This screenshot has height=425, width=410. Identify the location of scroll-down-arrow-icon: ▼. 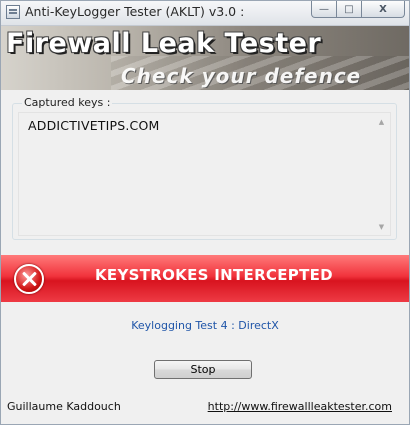
(381, 226).